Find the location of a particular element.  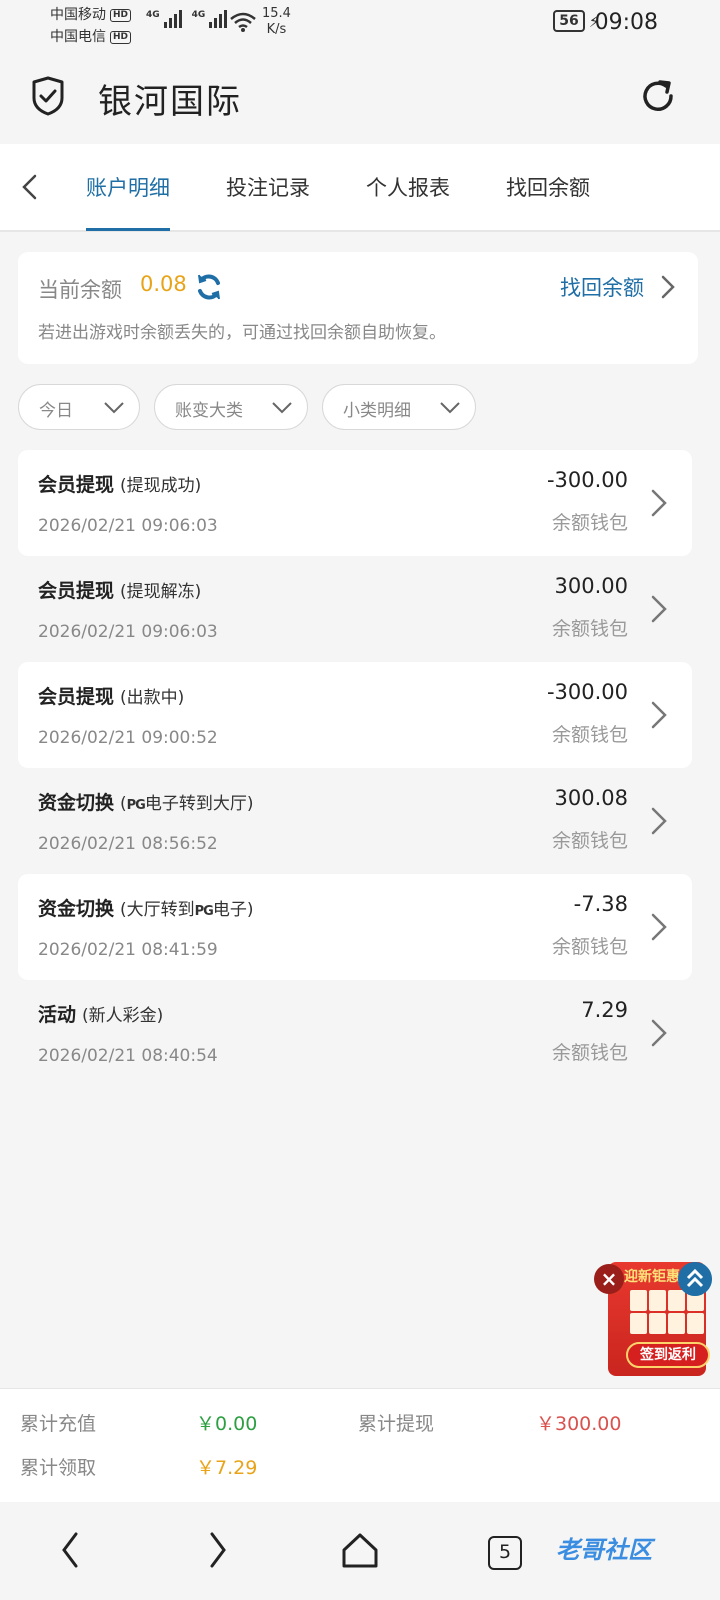

transaction-row: 活动 (新人彩金) 2026/02/21 08:40:54 7.29 余额钱包 is located at coordinates (355, 1033).